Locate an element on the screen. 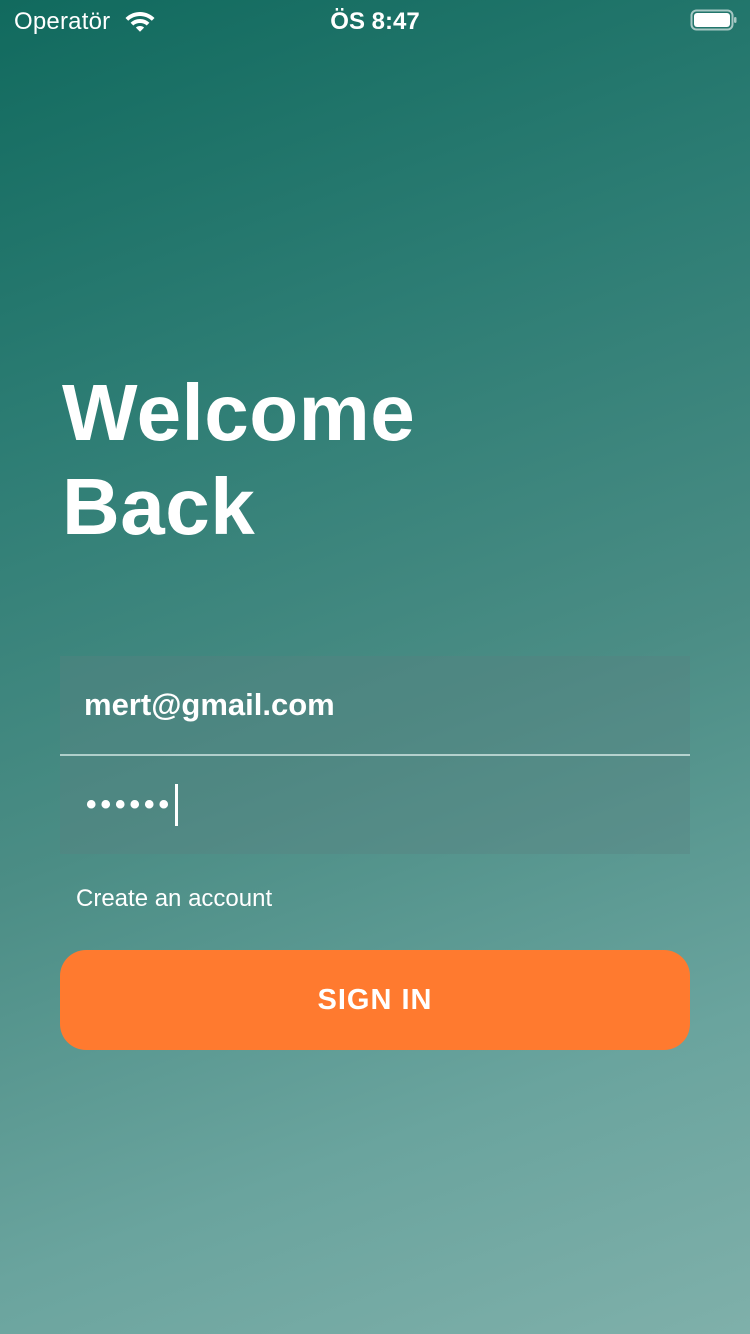 This screenshot has height=1334, width=750. status-bar: Operatör ÖS 8:47 is located at coordinates (375, 20).